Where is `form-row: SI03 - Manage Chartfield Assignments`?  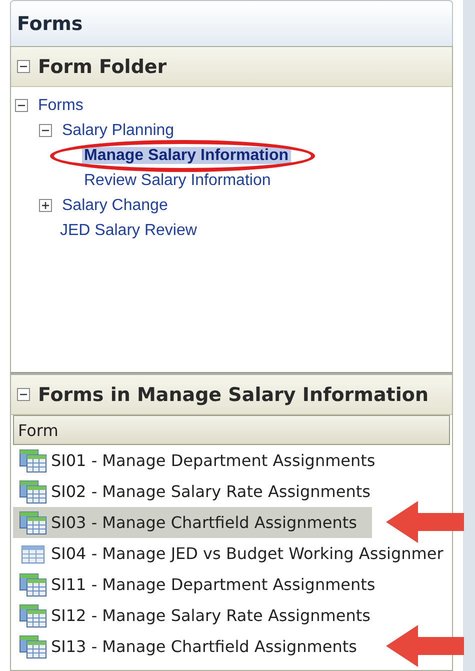
form-row: SI03 - Manage Chartfield Assignments is located at coordinates (192, 522).